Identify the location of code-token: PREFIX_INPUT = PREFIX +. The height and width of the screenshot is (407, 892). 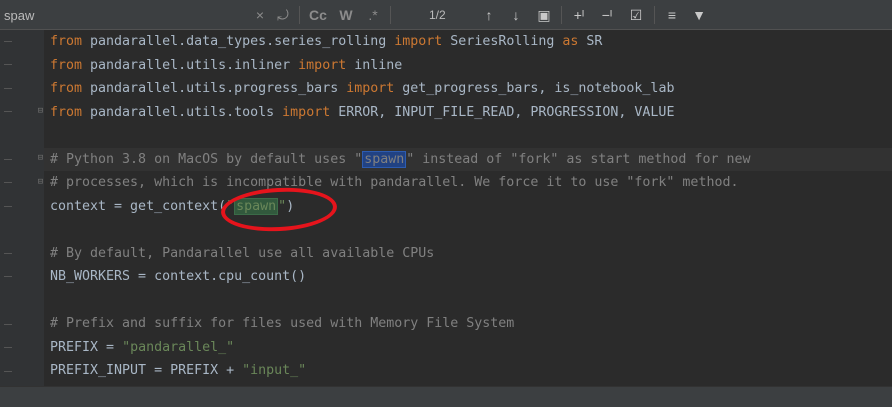
(146, 370).